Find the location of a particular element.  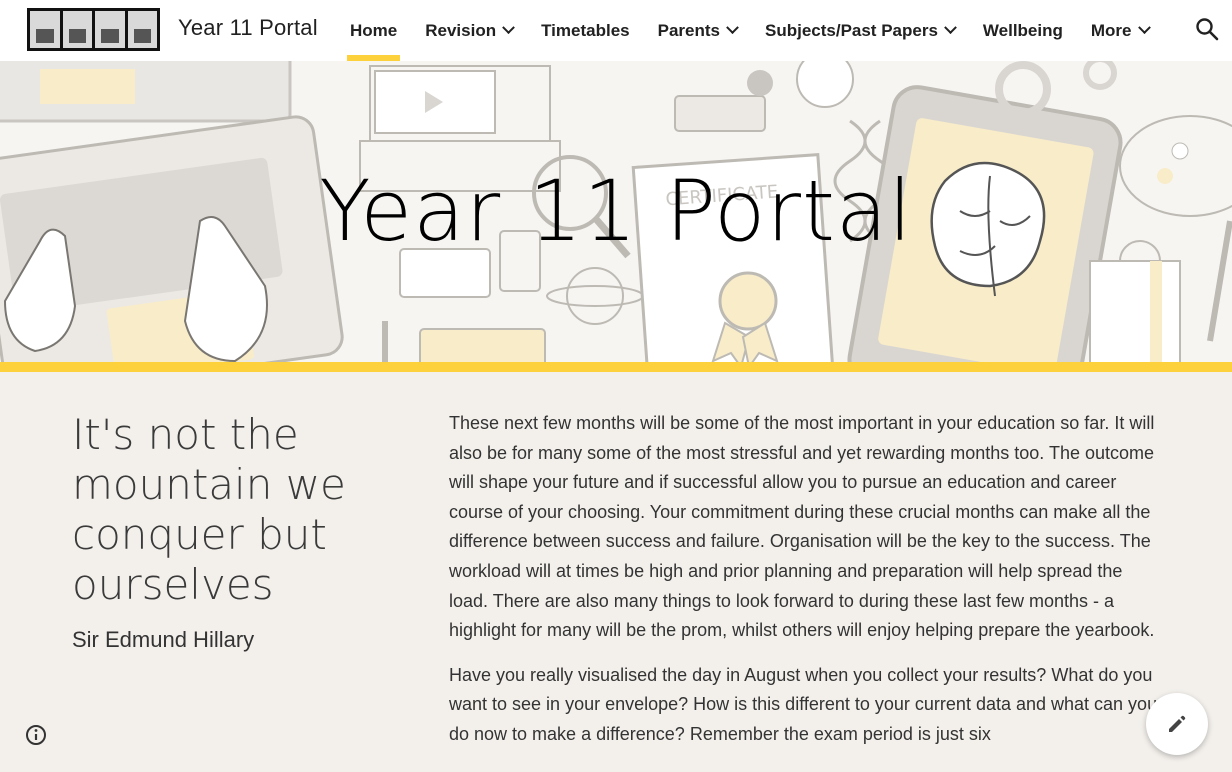

search-icon is located at coordinates (1207, 29).